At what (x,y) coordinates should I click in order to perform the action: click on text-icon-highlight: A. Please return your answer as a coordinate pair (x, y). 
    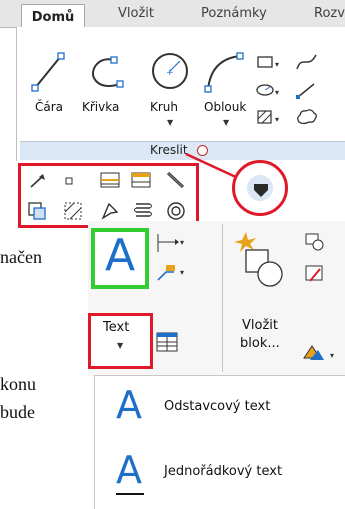
    Looking at the image, I should click on (120, 258).